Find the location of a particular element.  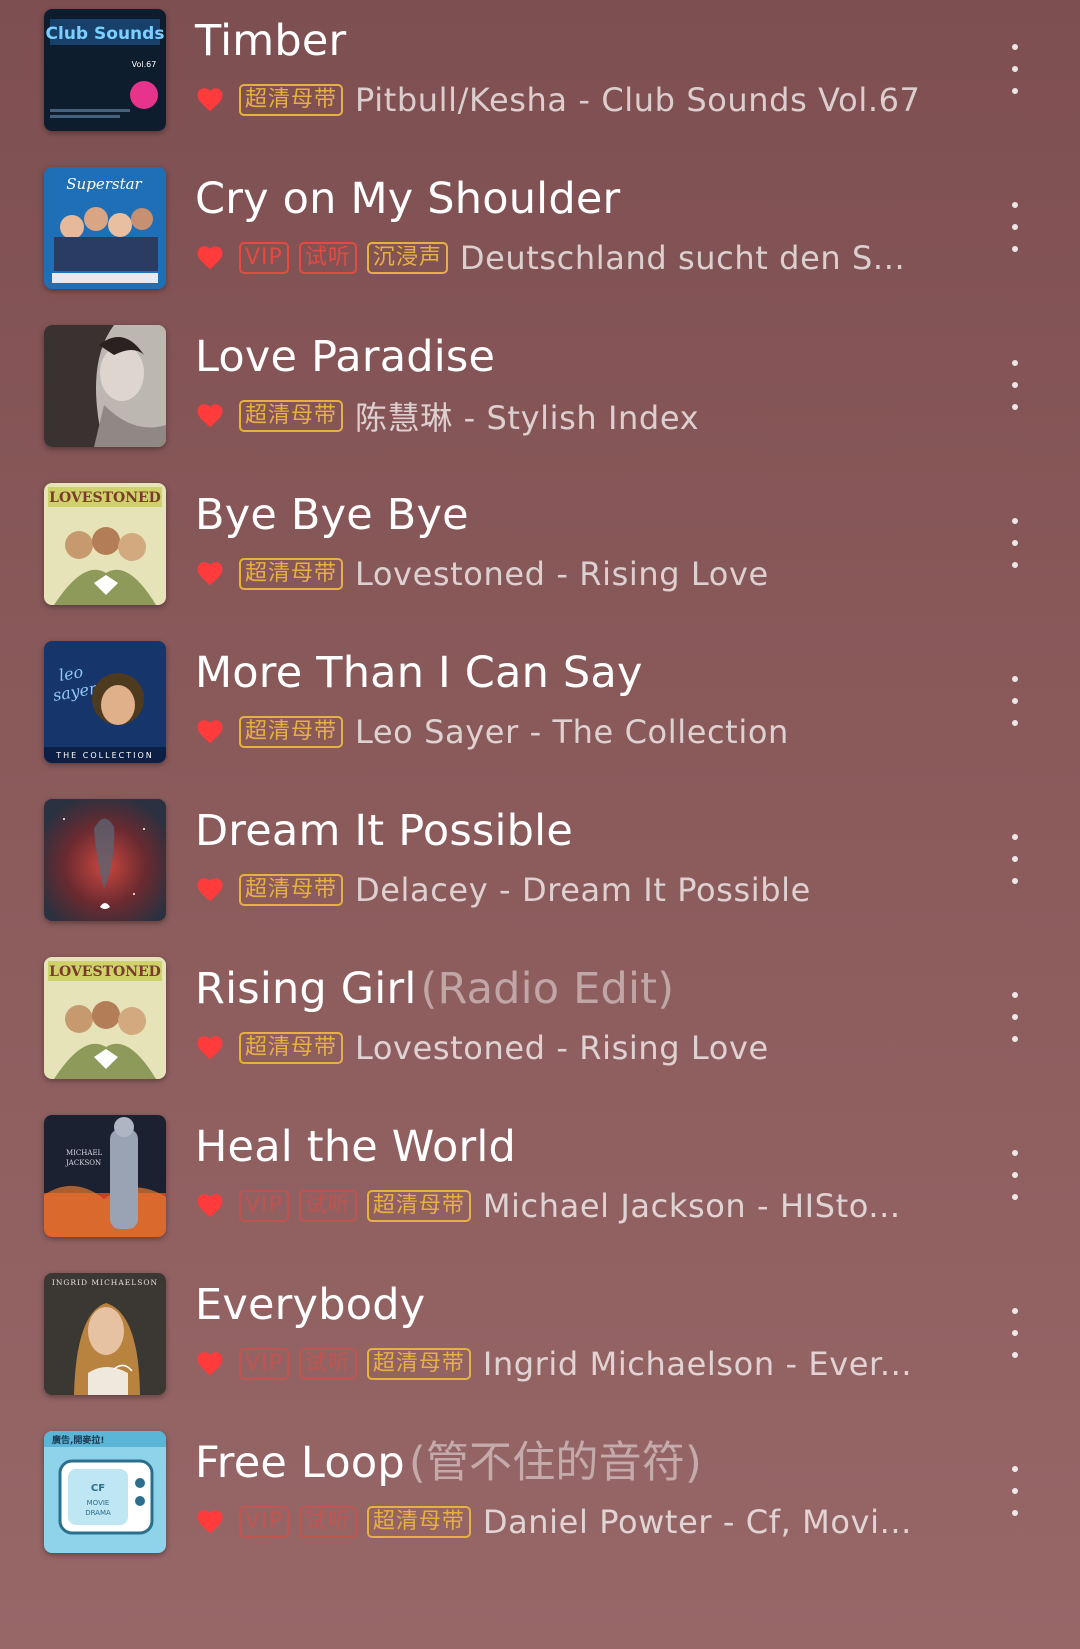

svg-text: DRAMA is located at coordinates (98, 1513).